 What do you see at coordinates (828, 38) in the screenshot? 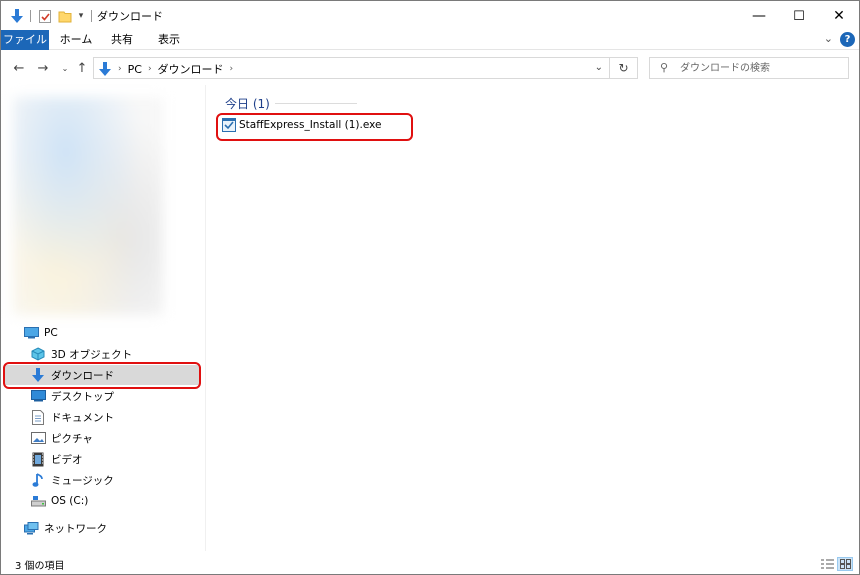
I see `expand-ribbon-icon: ⌄` at bounding box center [828, 38].